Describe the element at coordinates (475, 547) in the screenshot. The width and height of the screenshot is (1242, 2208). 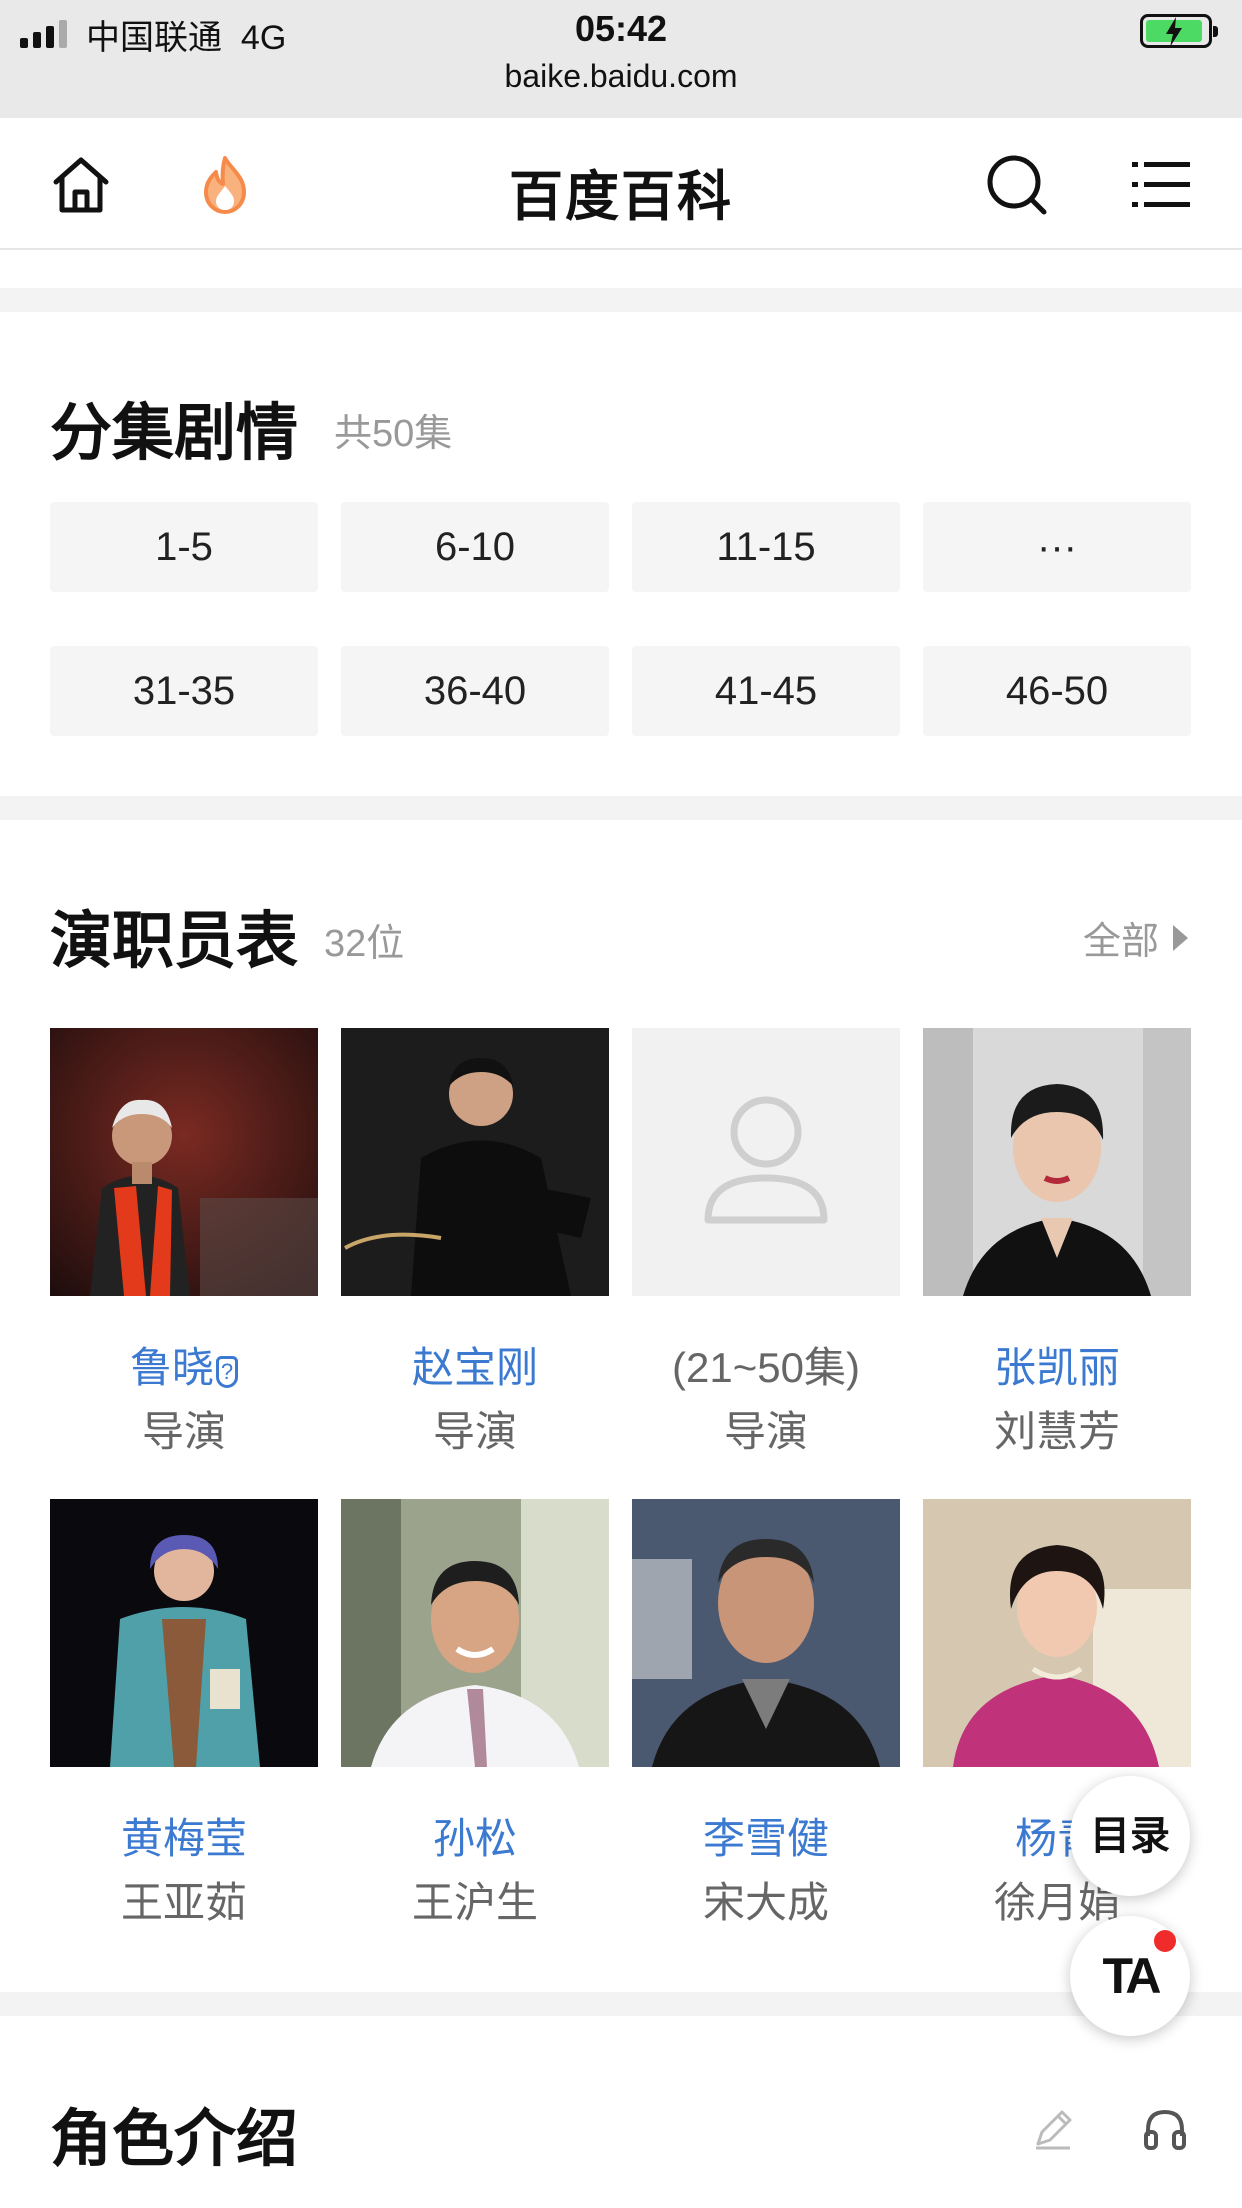
I see `episode-button: 6-10` at that location.